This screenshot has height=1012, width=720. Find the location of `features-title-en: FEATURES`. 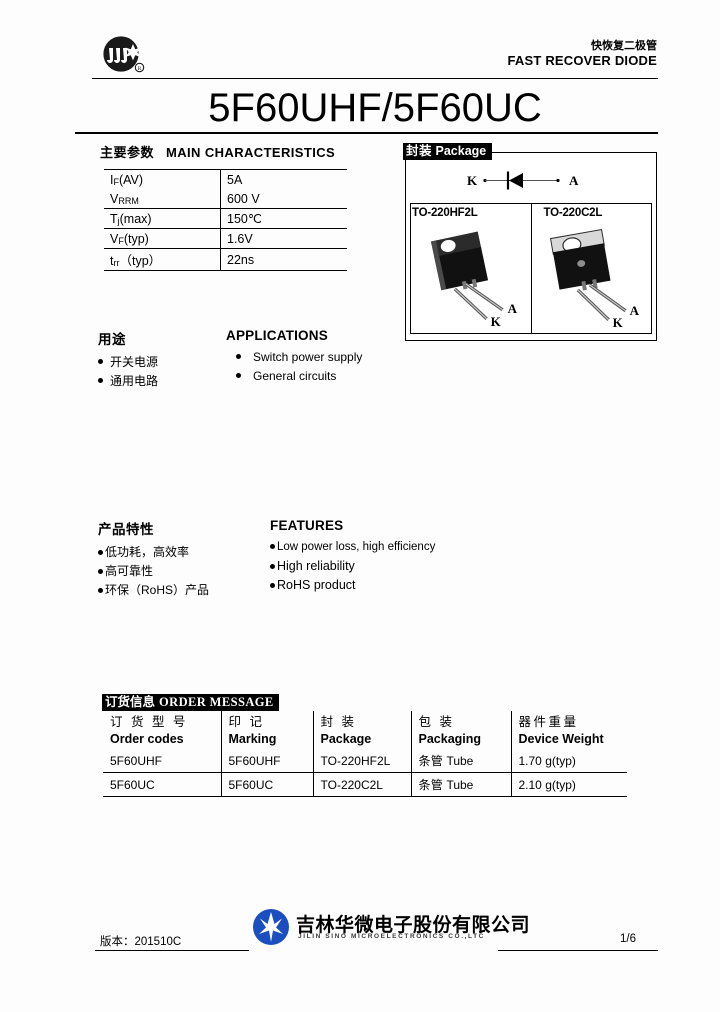

features-title-en: FEATURES is located at coordinates (307, 525).